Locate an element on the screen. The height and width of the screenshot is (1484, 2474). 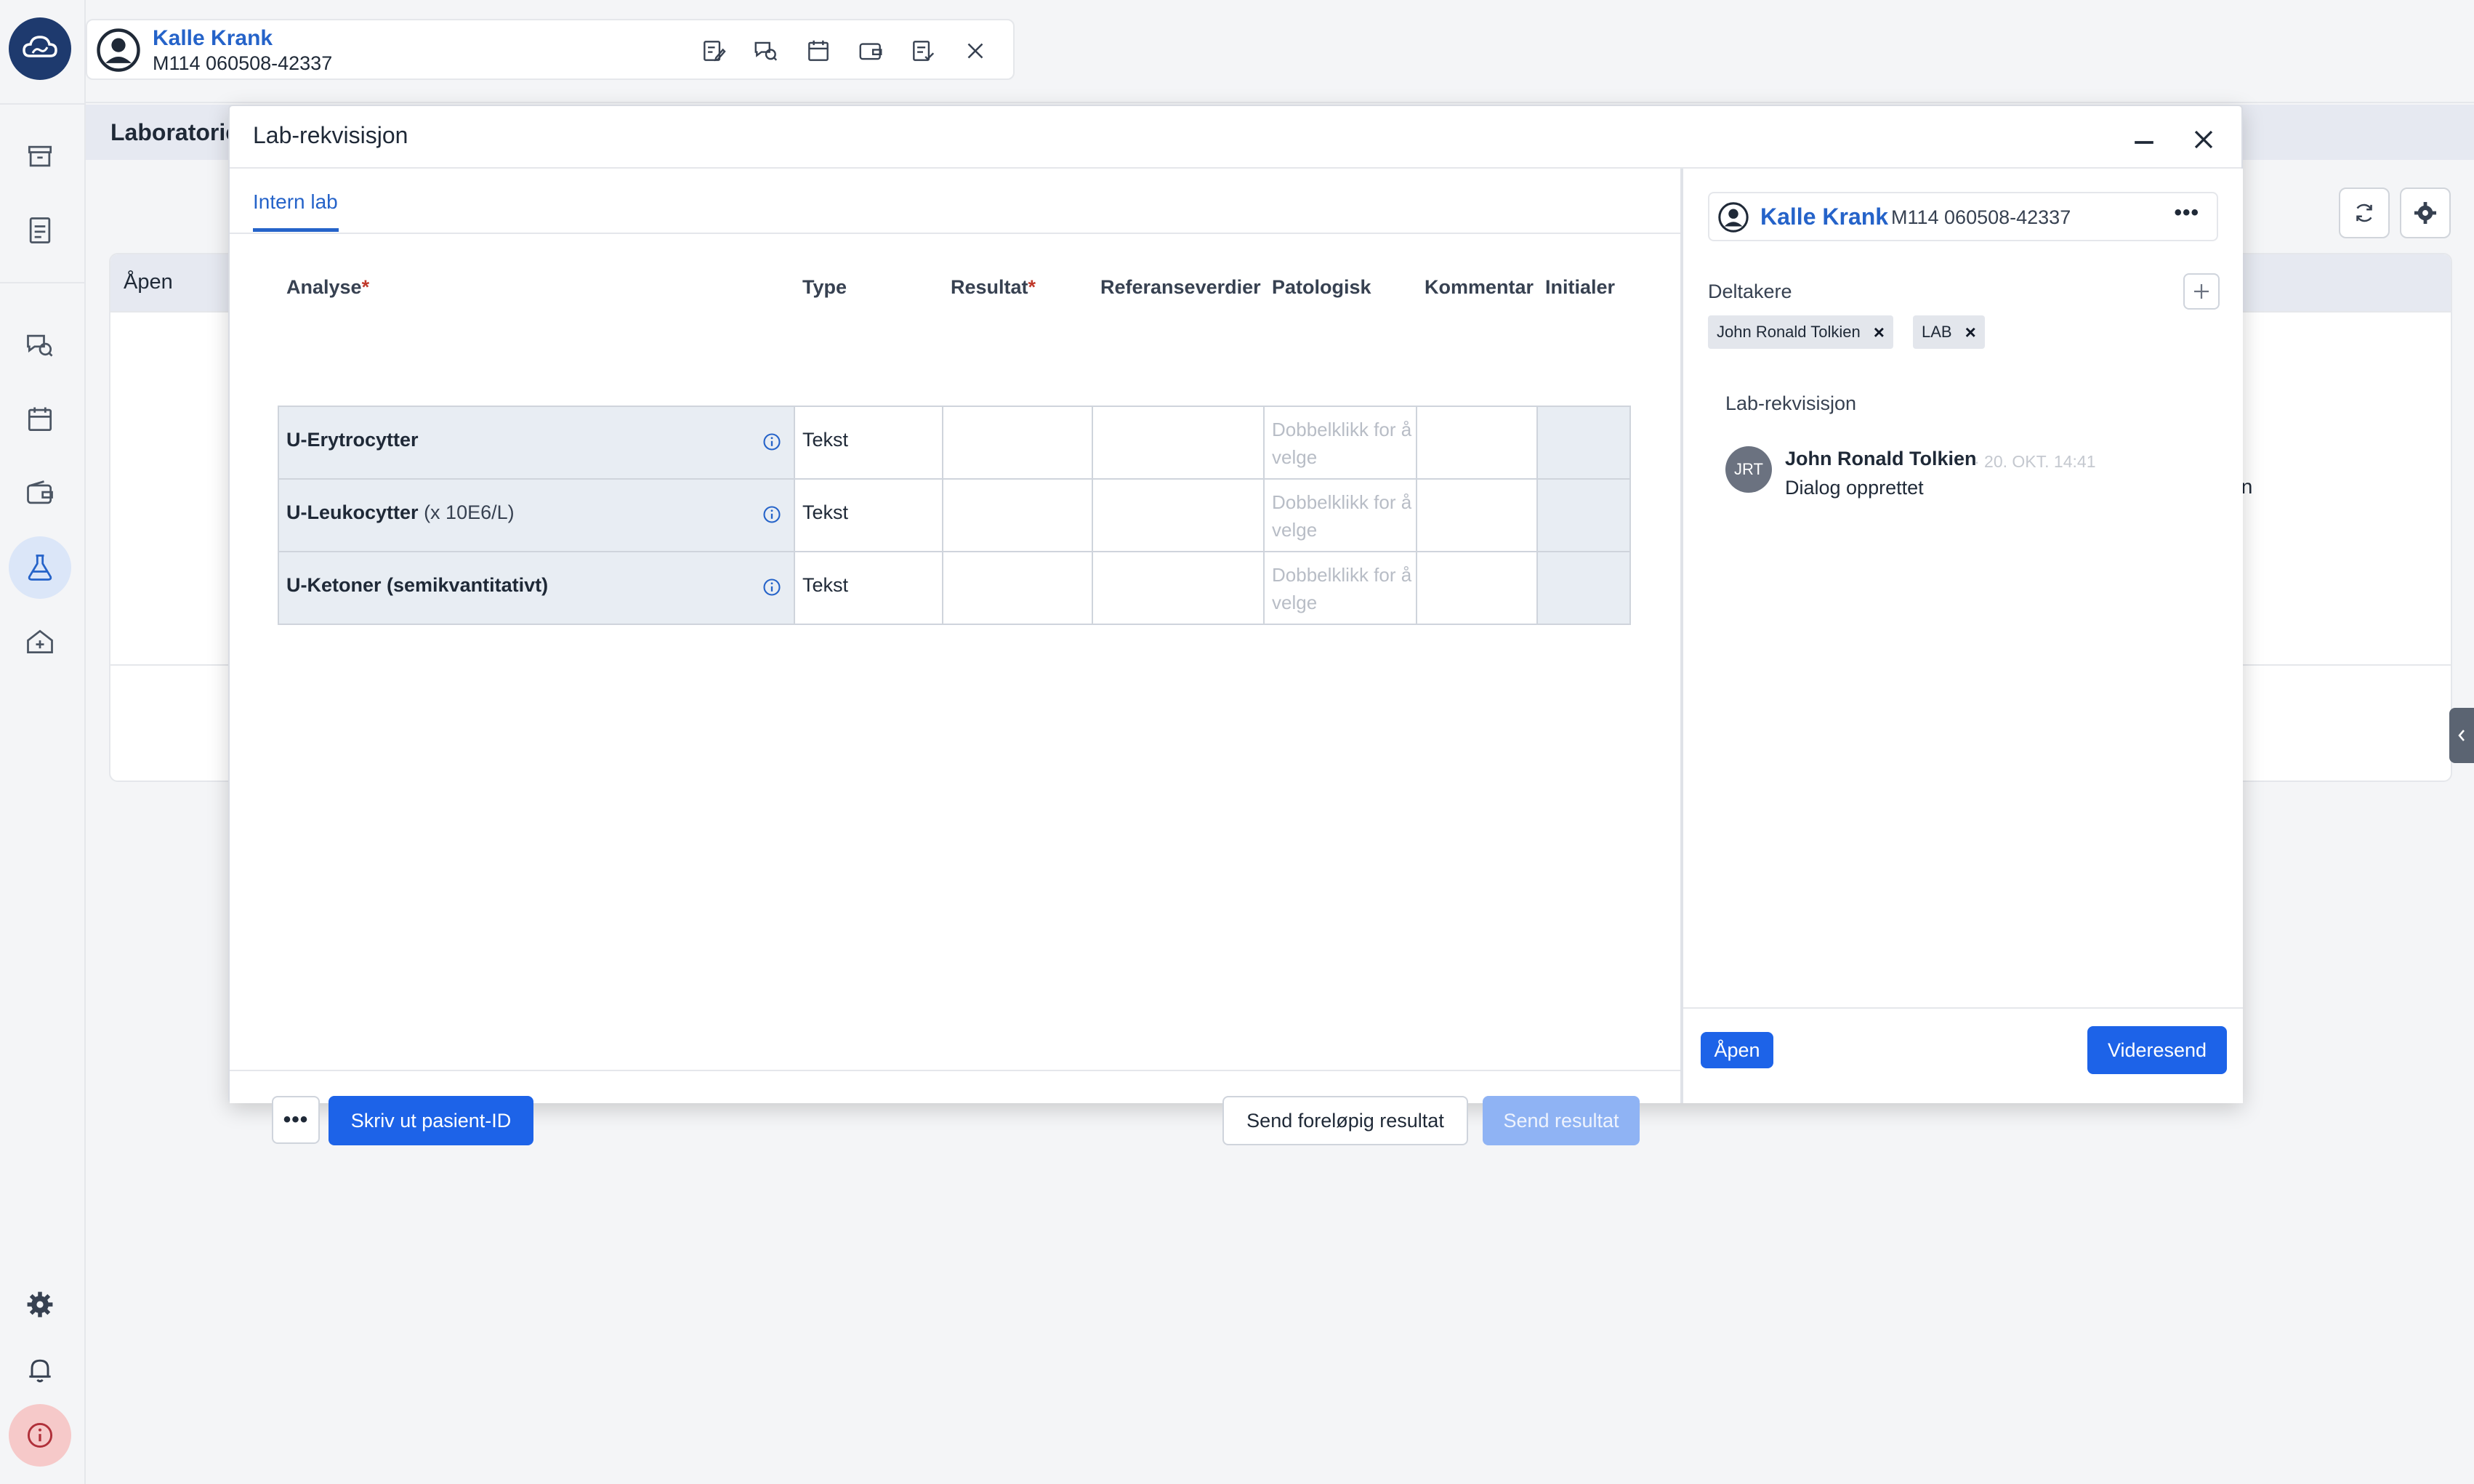
collapse-panel-handle is located at coordinates (2462, 735).